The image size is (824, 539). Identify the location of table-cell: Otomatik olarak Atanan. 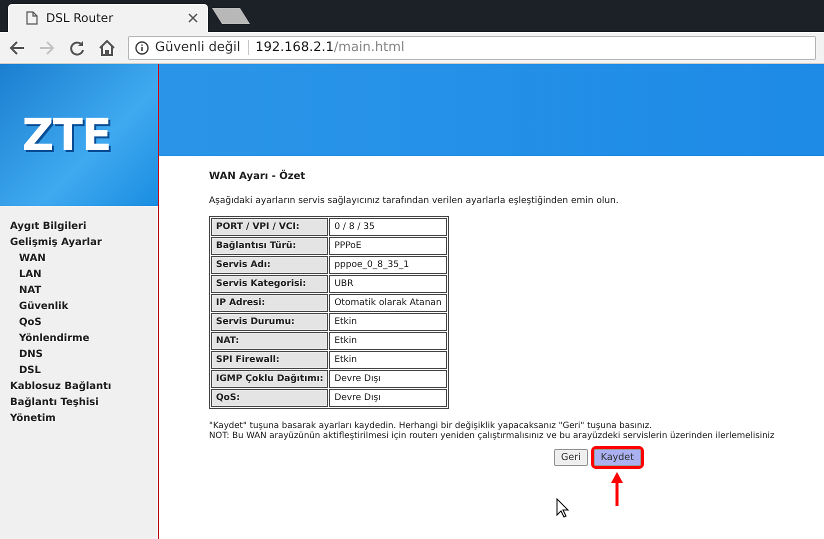
(388, 303).